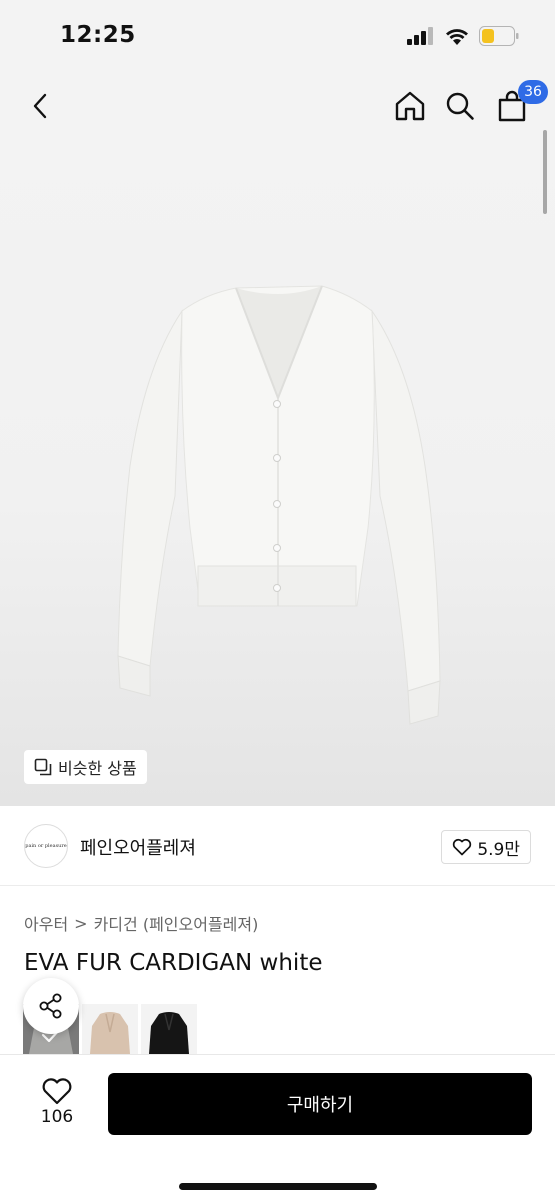 The width and height of the screenshot is (555, 1200). I want to click on brand-logo: pain or pleasure, so click(46, 846).